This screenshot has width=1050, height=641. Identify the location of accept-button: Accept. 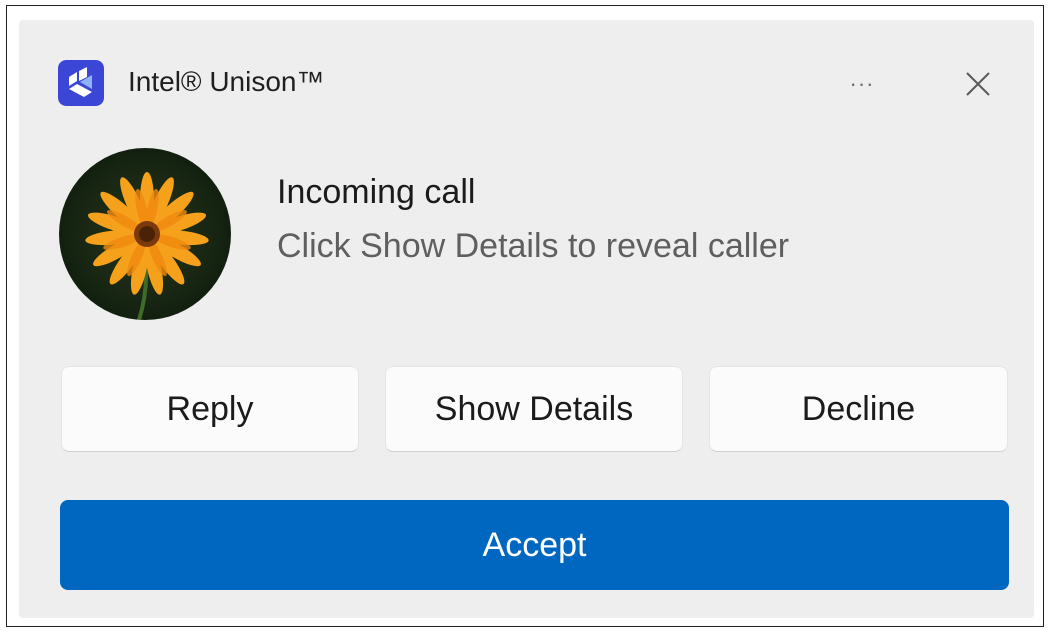
(534, 545).